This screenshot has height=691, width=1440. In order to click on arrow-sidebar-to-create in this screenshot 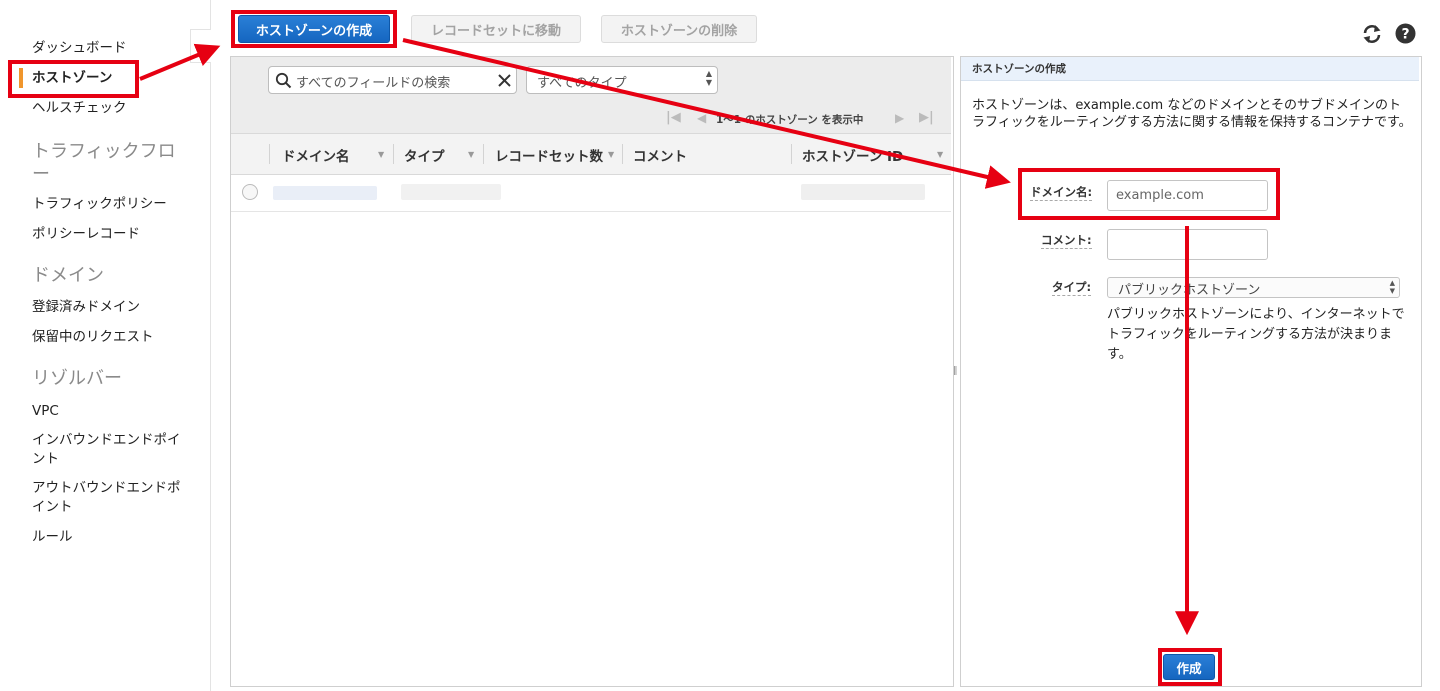, I will do `click(180, 62)`.